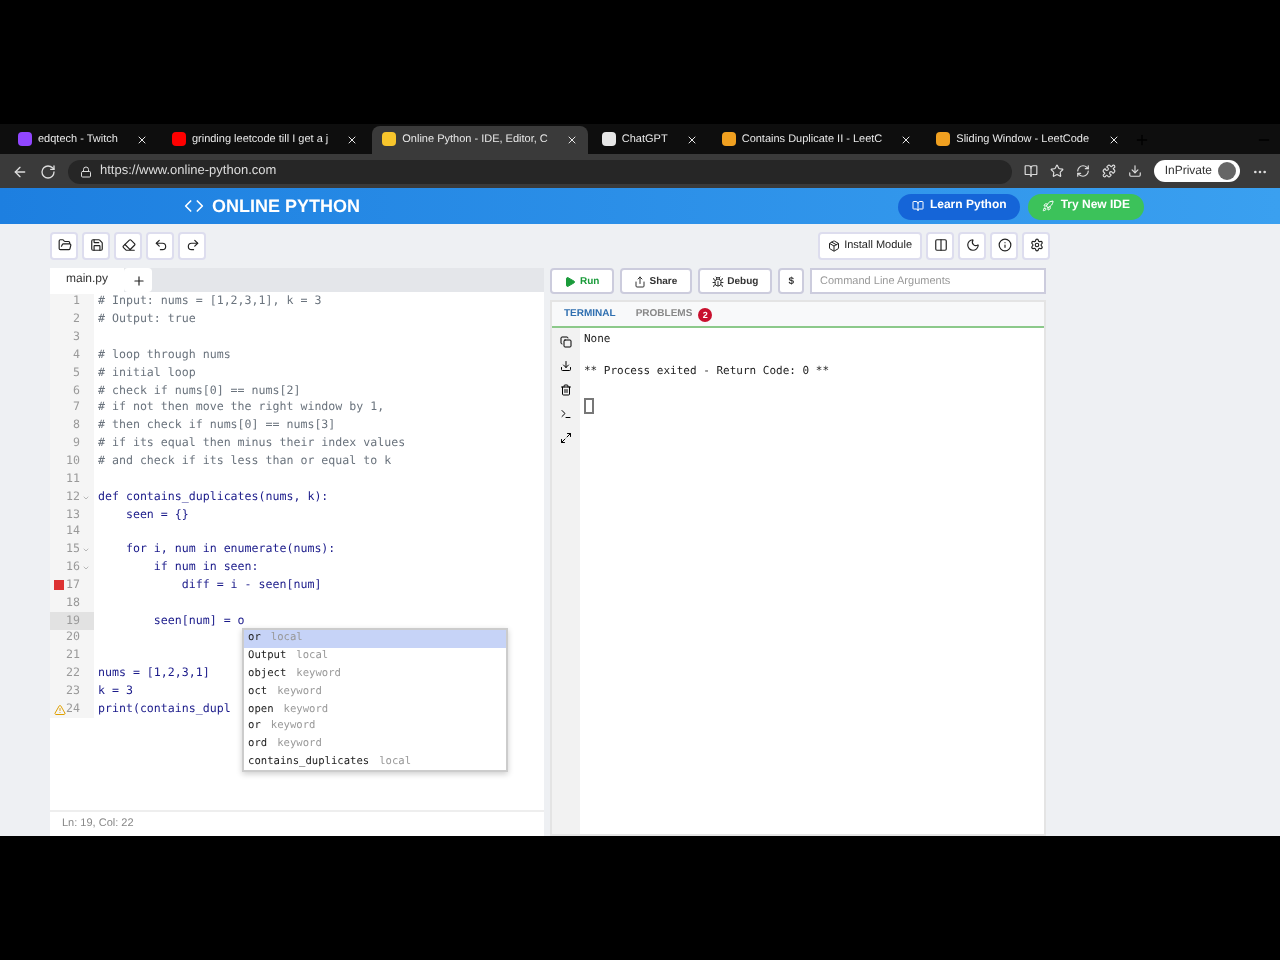 The width and height of the screenshot is (1280, 960). What do you see at coordinates (566, 414) in the screenshot?
I see `terminal-icon` at bounding box center [566, 414].